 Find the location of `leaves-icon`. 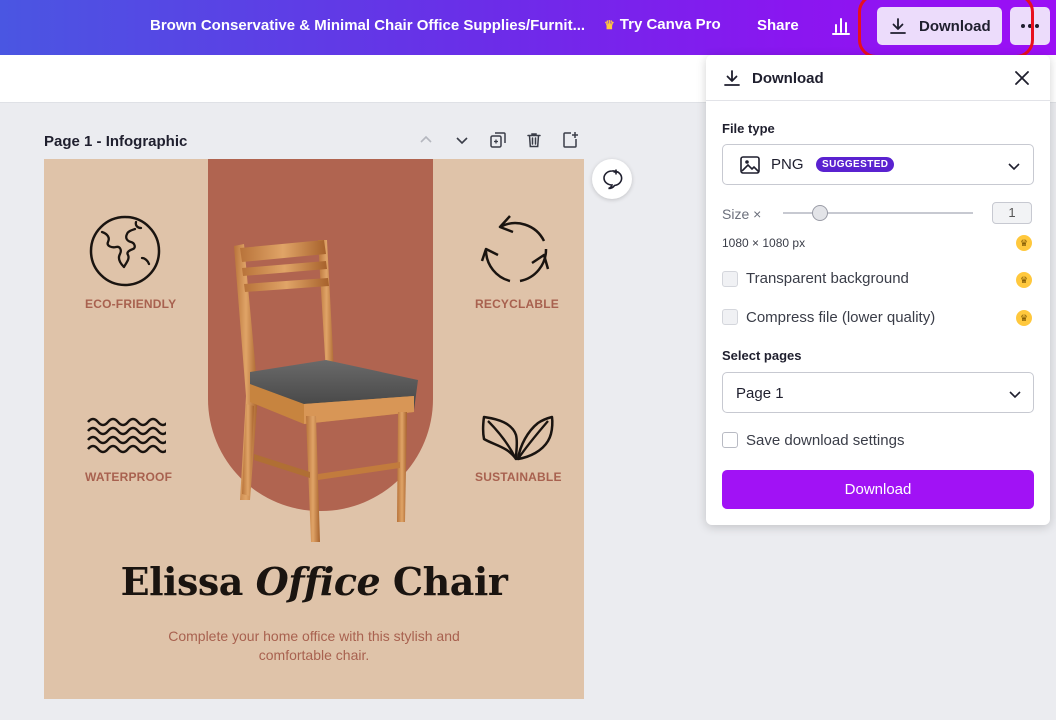

leaves-icon is located at coordinates (517, 438).